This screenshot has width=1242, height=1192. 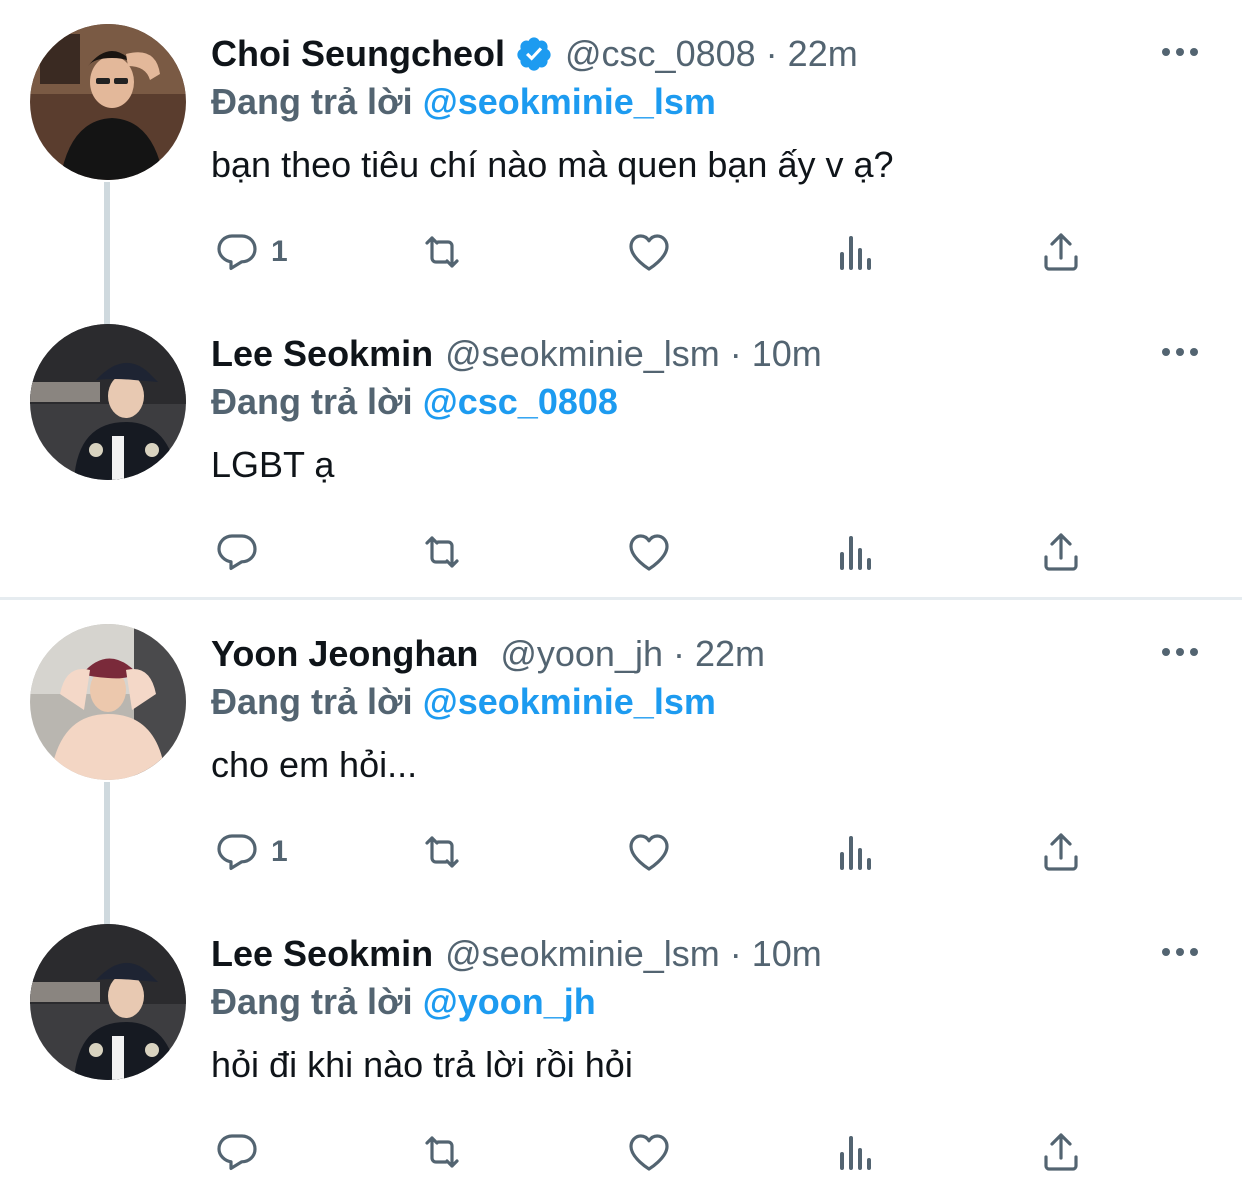 I want to click on mention-link: @yoon_jh, so click(x=509, y=1001).